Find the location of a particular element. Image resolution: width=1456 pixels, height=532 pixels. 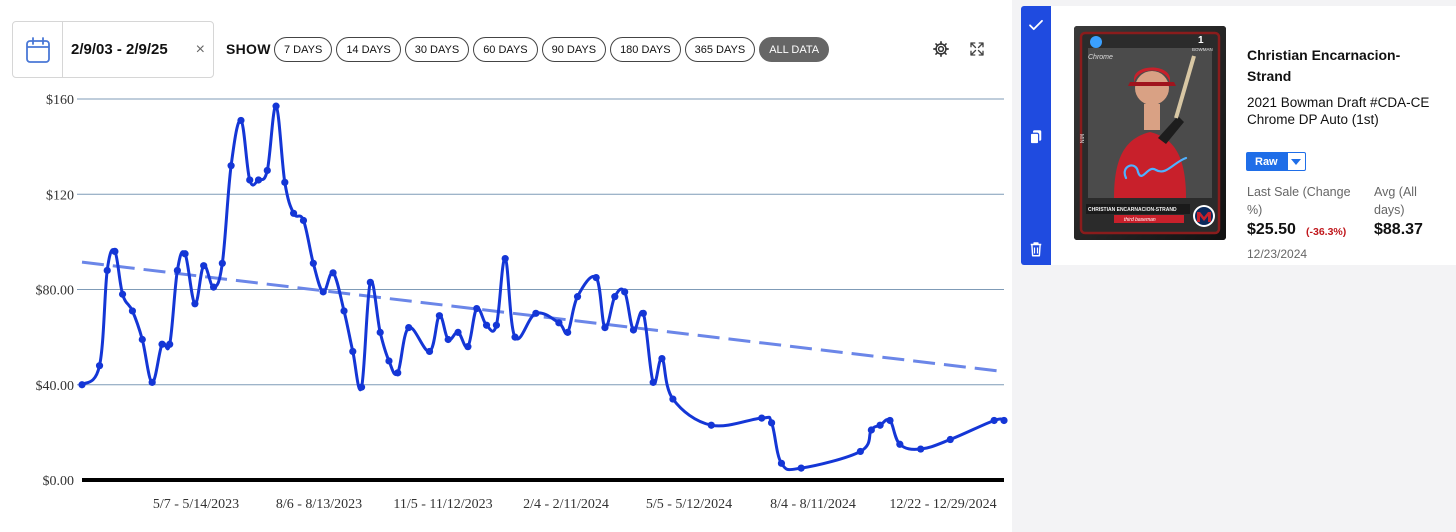

grade-button: Raw is located at coordinates (1266, 161).